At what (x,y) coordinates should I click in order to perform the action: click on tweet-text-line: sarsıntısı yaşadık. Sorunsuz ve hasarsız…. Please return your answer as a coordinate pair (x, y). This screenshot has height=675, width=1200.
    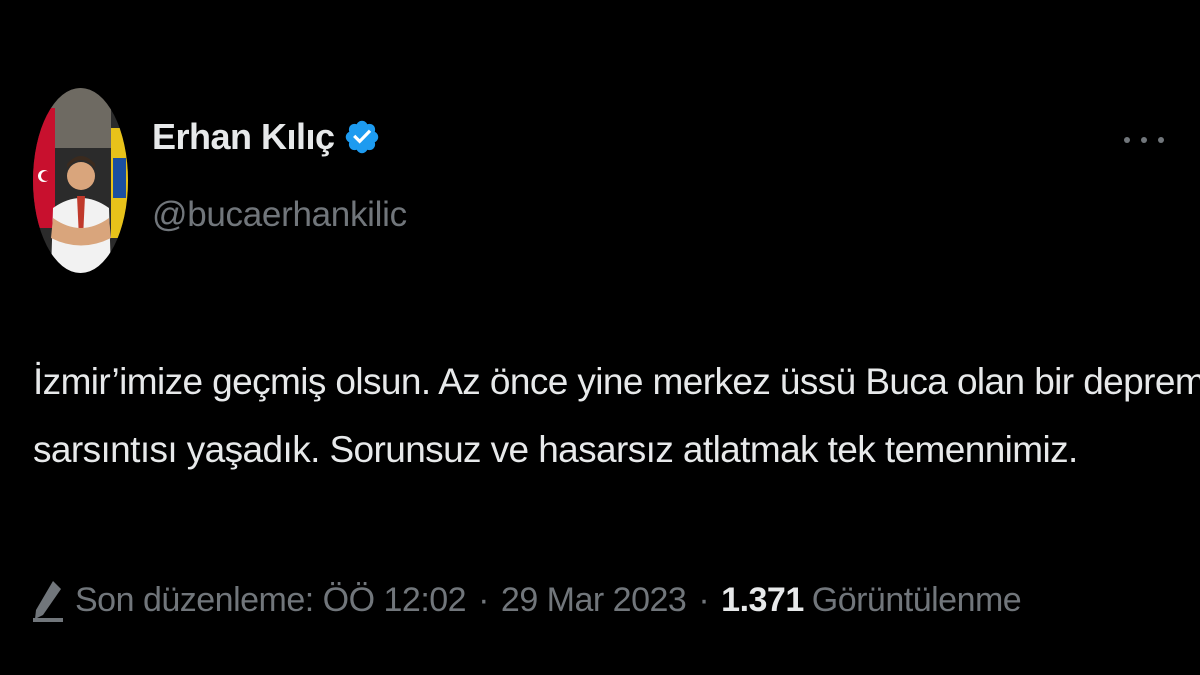
    Looking at the image, I should click on (555, 449).